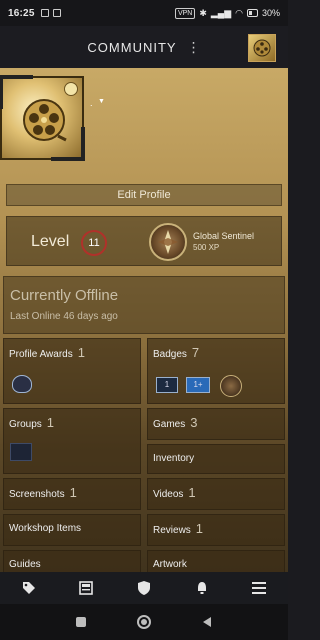 Image resolution: width=320 pixels, height=640 pixels. Describe the element at coordinates (216, 459) in the screenshot. I see `inventory-tile: Inventory` at that location.